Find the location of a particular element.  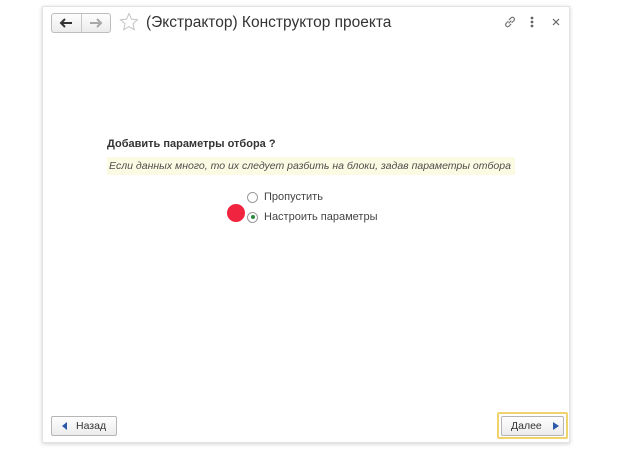

next-button-label: Далее is located at coordinates (526, 426).